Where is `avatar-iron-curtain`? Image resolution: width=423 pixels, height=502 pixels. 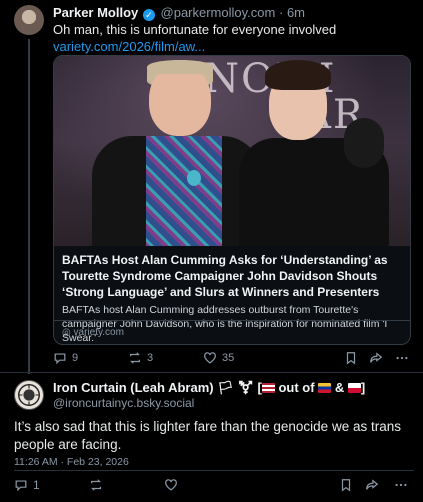
avatar-iron-curtain is located at coordinates (29, 395).